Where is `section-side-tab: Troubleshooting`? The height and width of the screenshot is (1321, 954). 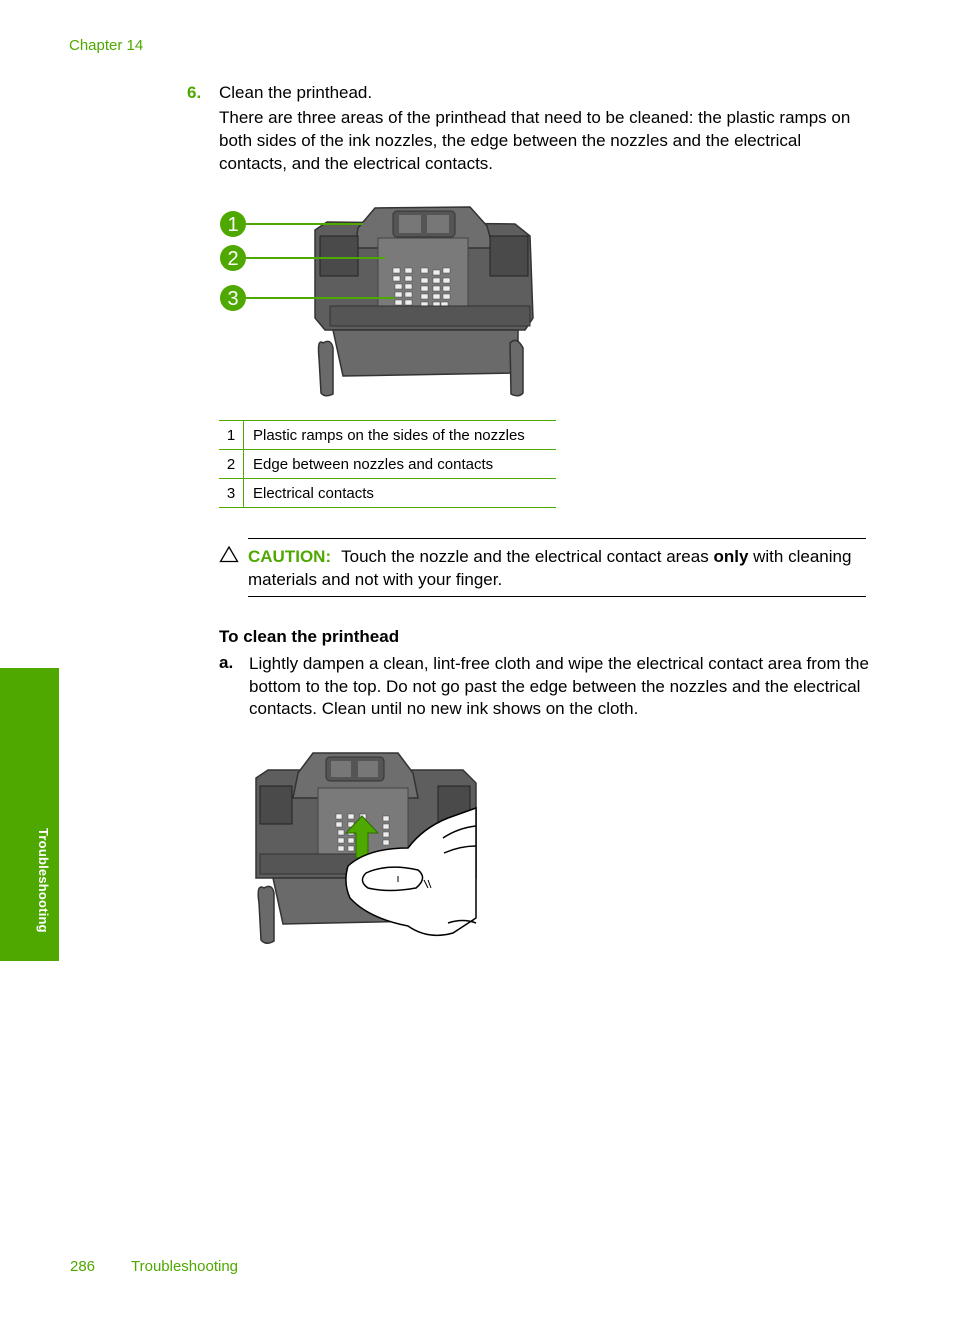
section-side-tab: Troubleshooting is located at coordinates (29, 814).